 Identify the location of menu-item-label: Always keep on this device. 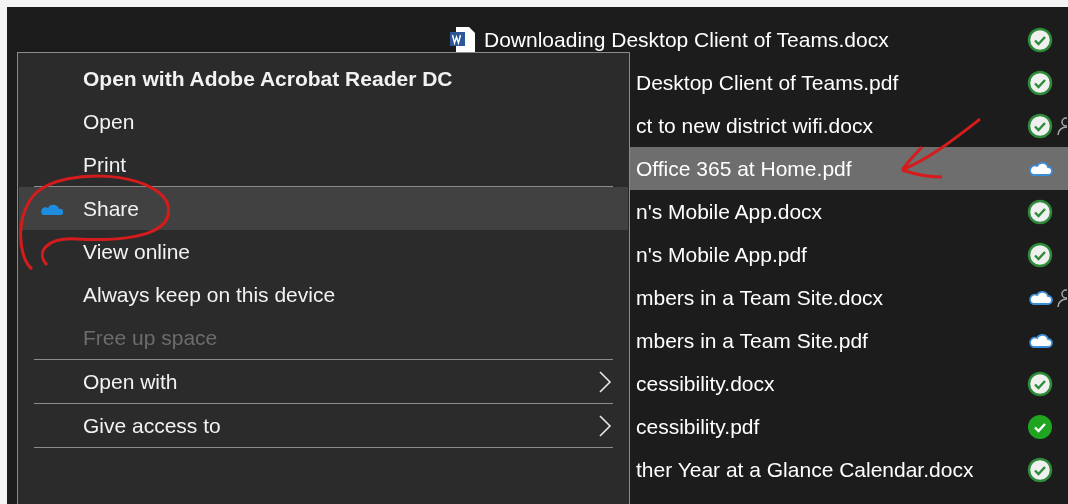
(209, 294).